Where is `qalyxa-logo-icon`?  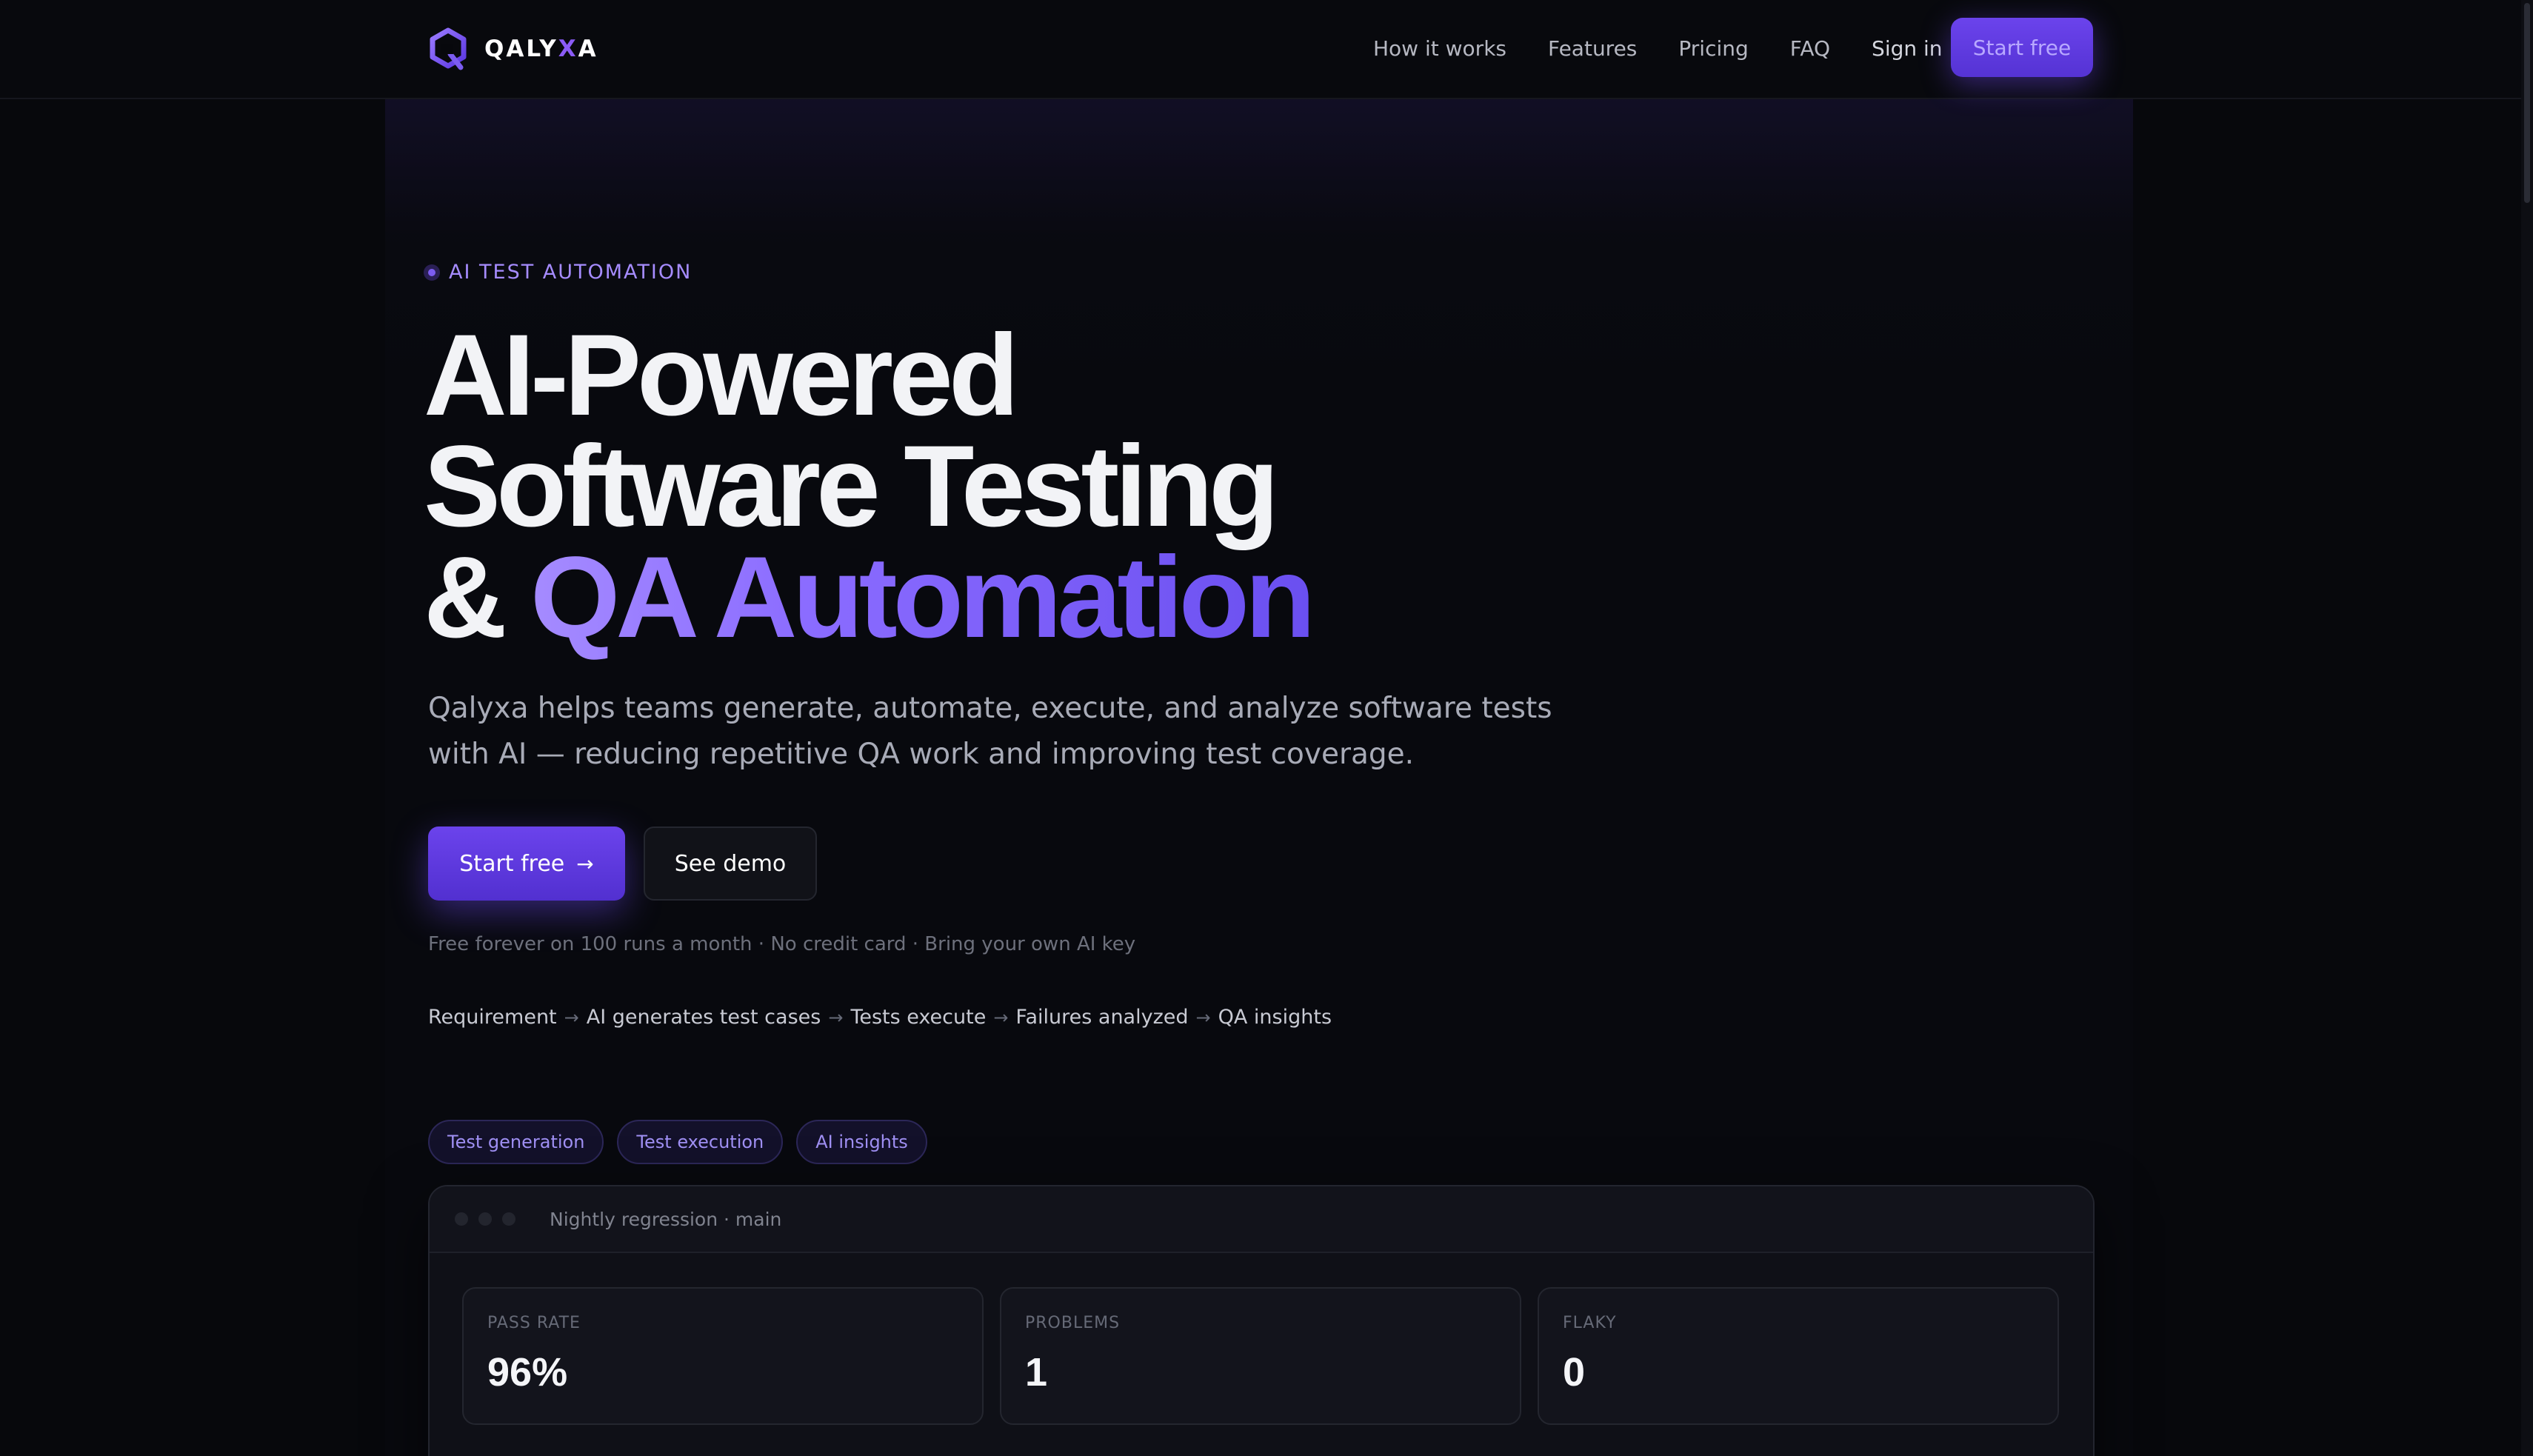
qalyxa-logo-icon is located at coordinates (448, 48).